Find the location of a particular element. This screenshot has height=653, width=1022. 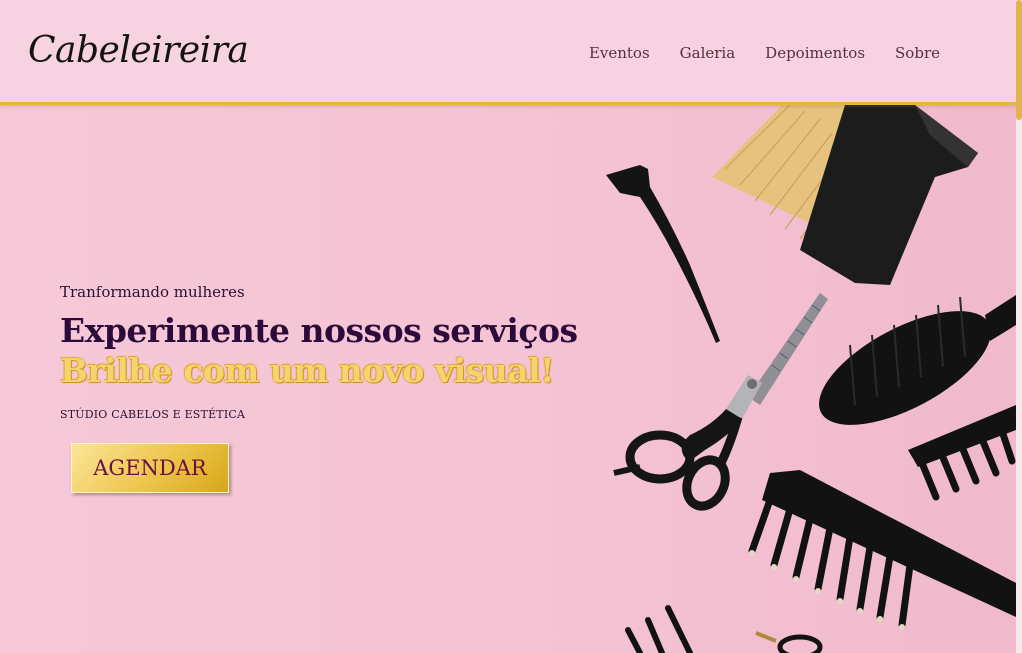

nav-link-sobre: Sobre is located at coordinates (917, 53).